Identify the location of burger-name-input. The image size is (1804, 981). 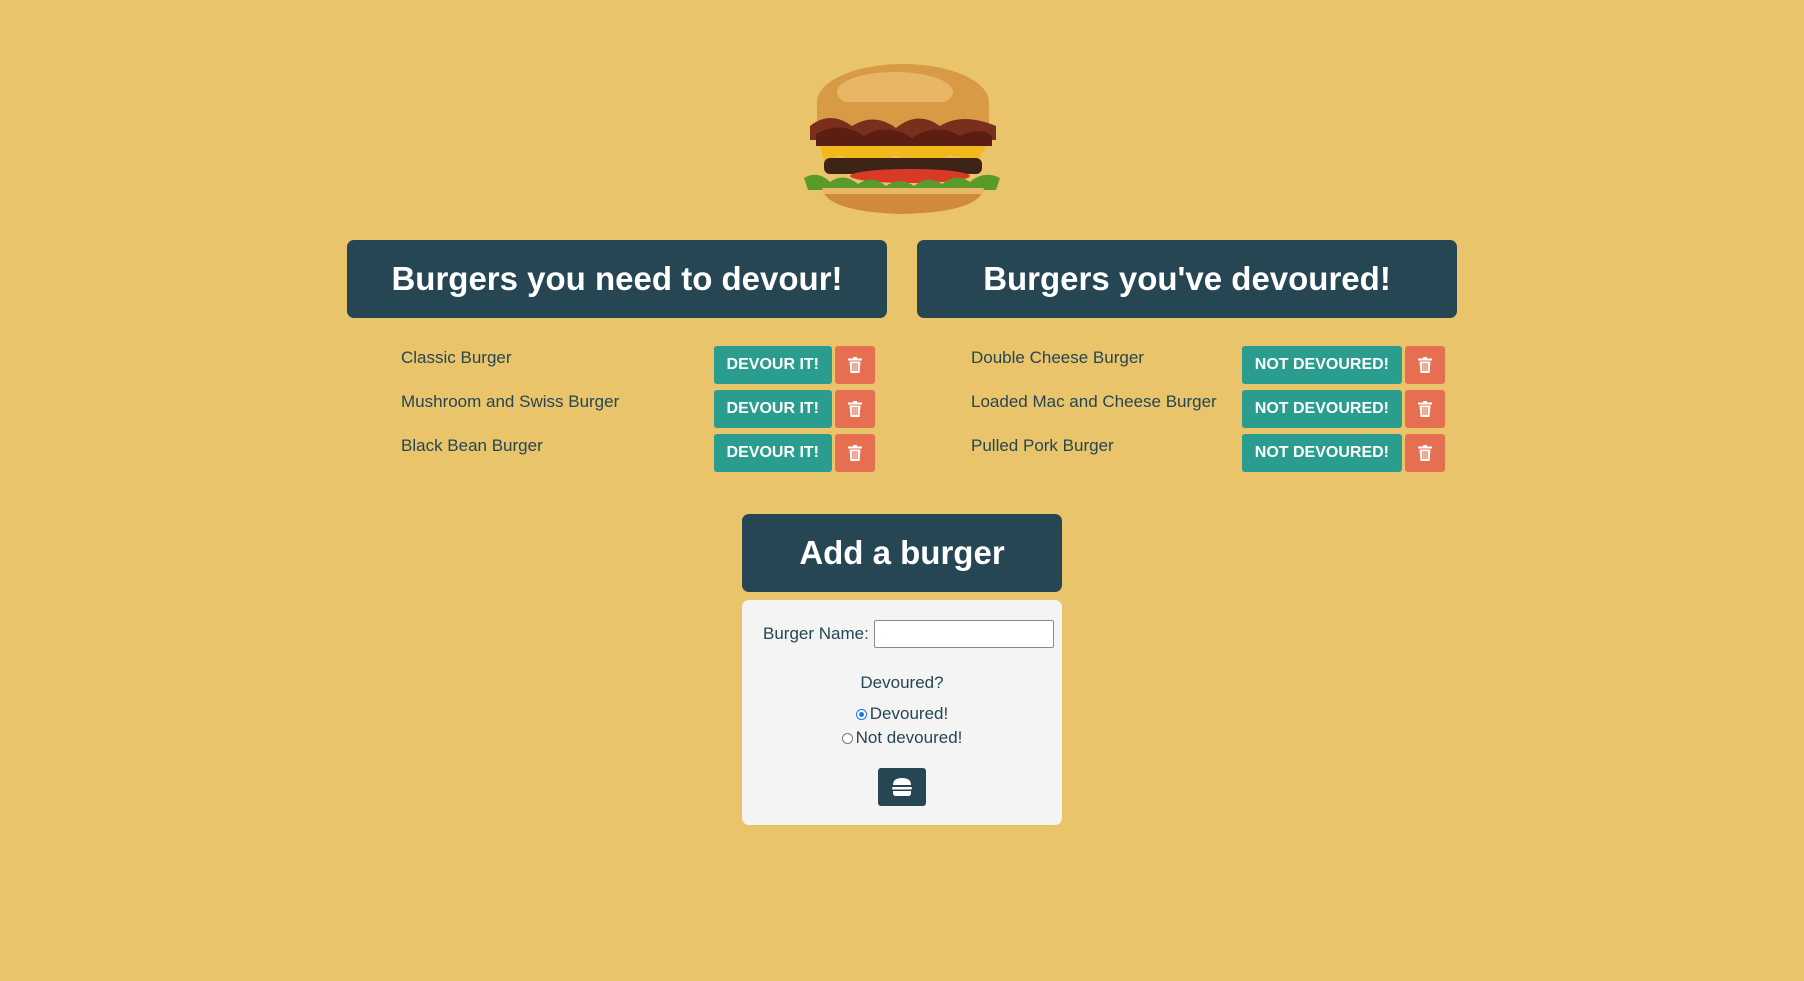
(963, 634).